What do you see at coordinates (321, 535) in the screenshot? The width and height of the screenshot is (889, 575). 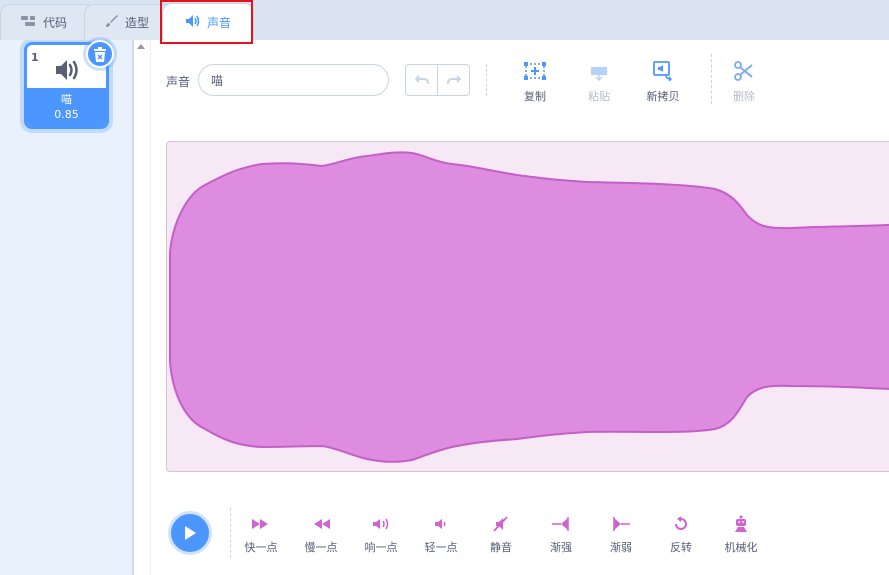 I see `effect-slower-button: 慢一点` at bounding box center [321, 535].